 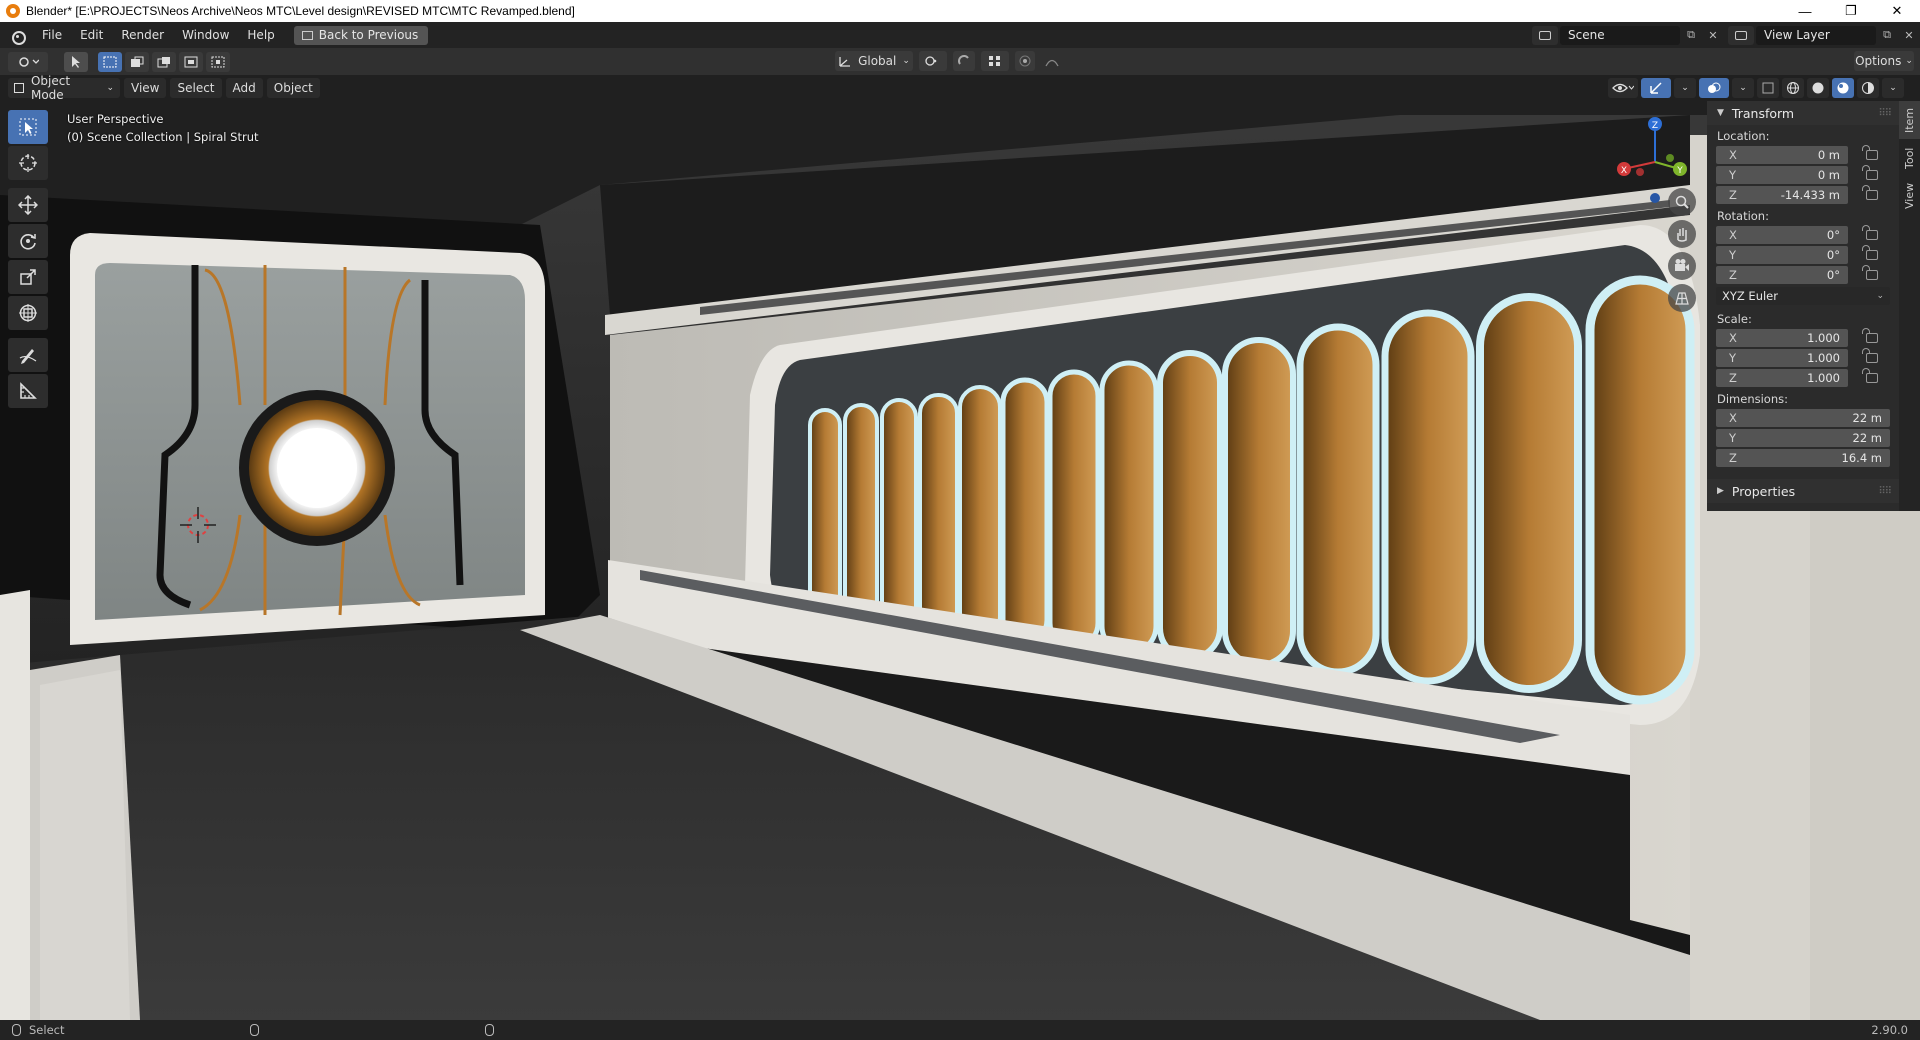 I want to click on overlay-options-icon: ⌄, so click(x=1743, y=88).